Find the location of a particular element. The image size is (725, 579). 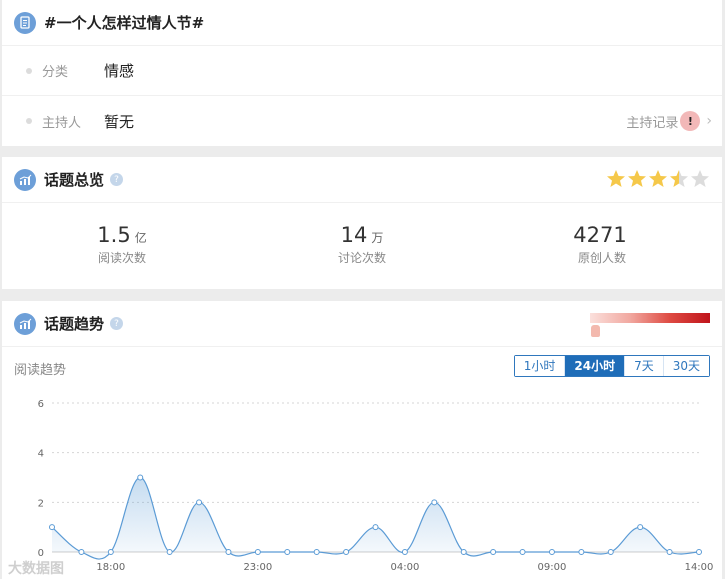

overview-title: 话题总览 is located at coordinates (74, 180).